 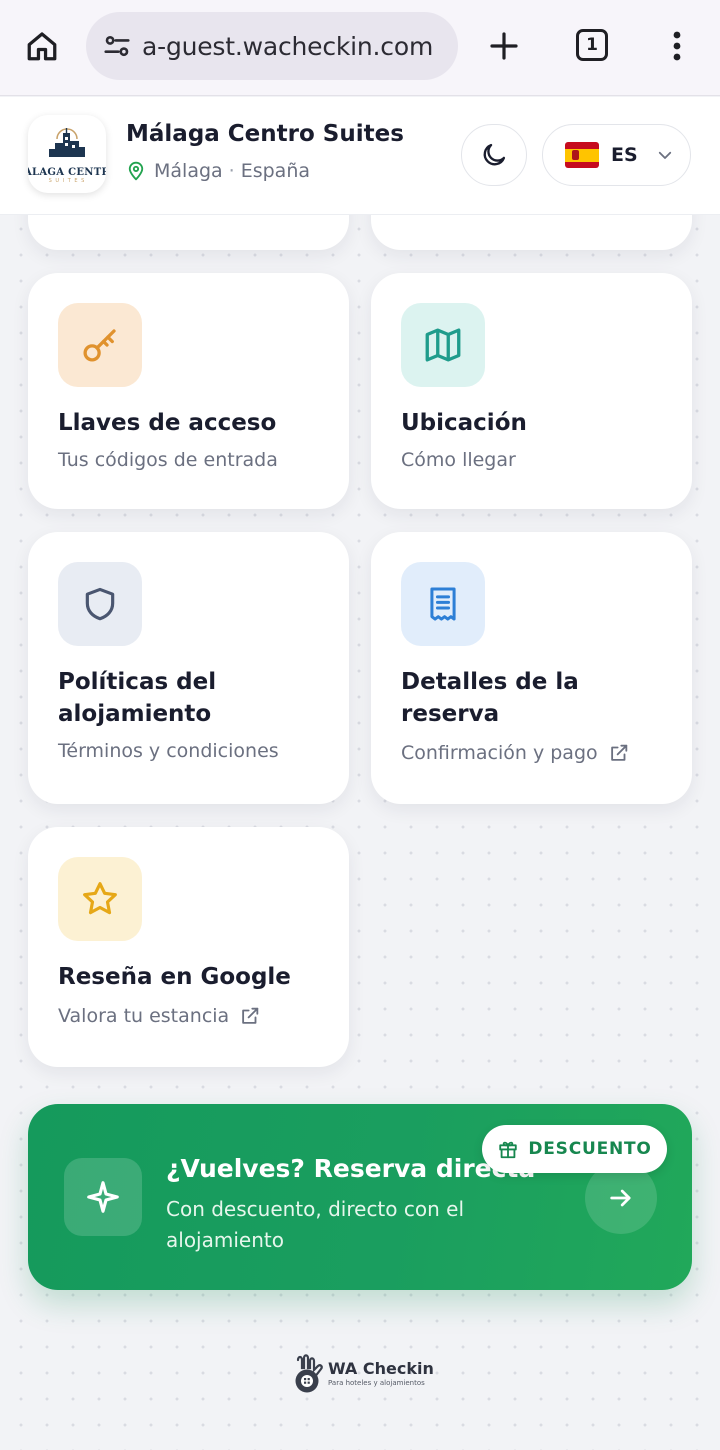 I want to click on card-subtitle-text: Tus códigos de entrada, so click(x=168, y=460).